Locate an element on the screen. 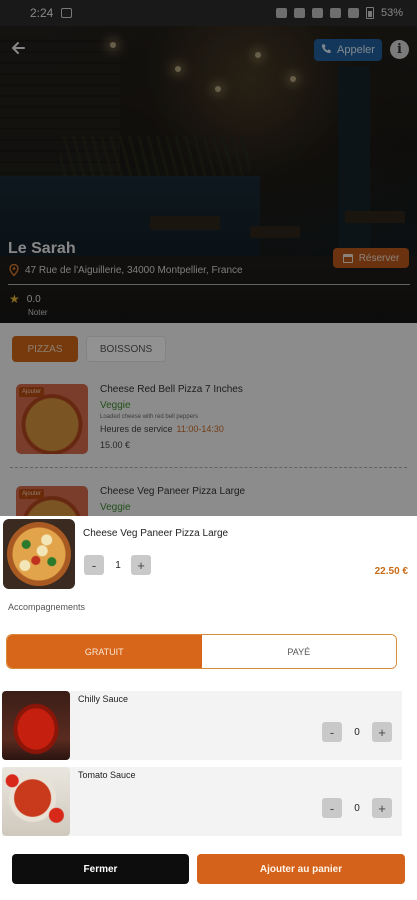  free-paid-toggle: GRATUIT PAYÉ is located at coordinates (201, 651).